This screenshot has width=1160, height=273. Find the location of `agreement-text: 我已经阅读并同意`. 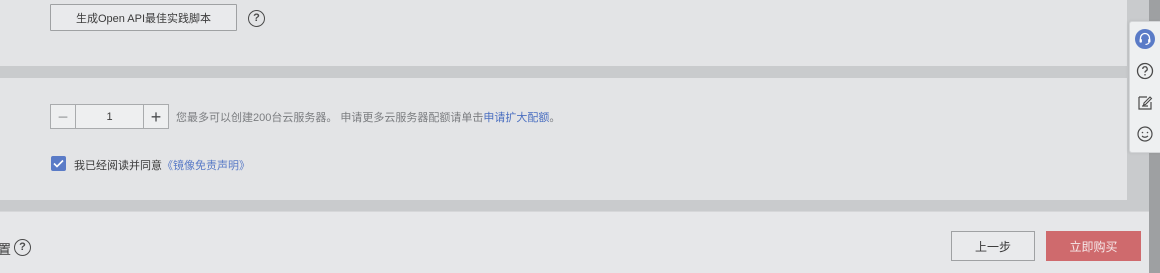

agreement-text: 我已经阅读并同意 is located at coordinates (118, 166).